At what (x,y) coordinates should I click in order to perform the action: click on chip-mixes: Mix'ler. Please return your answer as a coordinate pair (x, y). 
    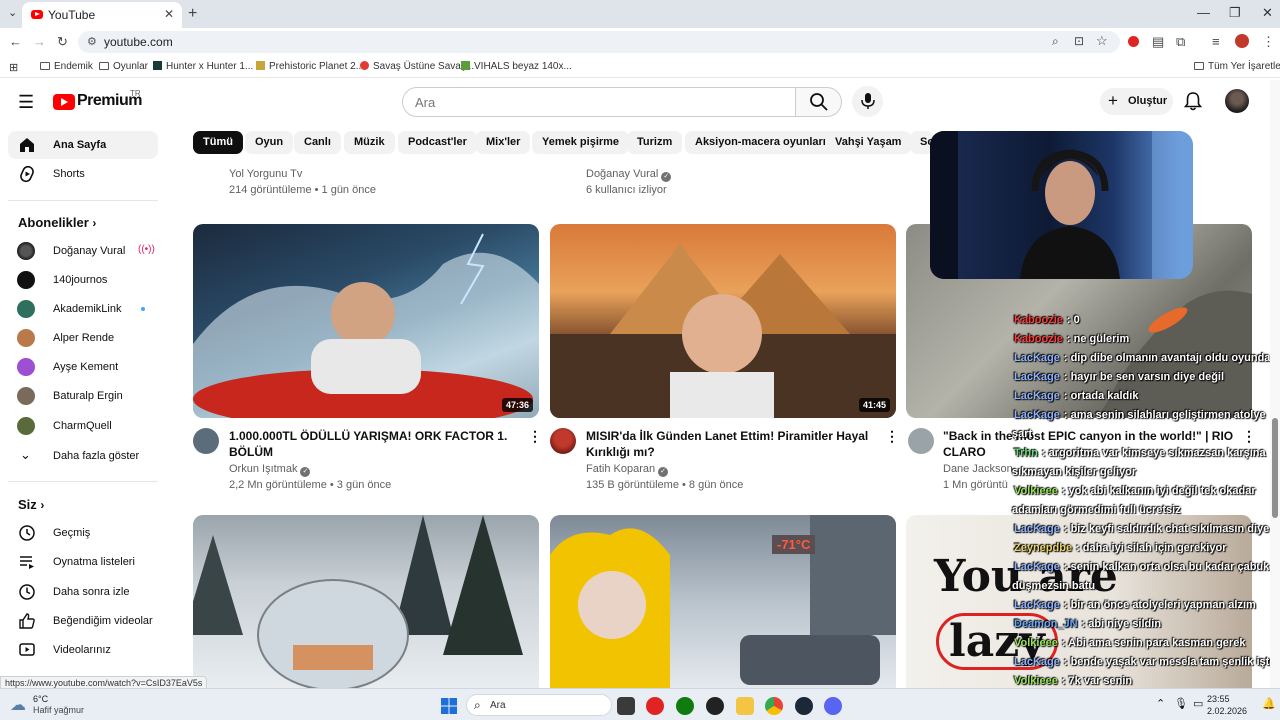
    Looking at the image, I should click on (503, 142).